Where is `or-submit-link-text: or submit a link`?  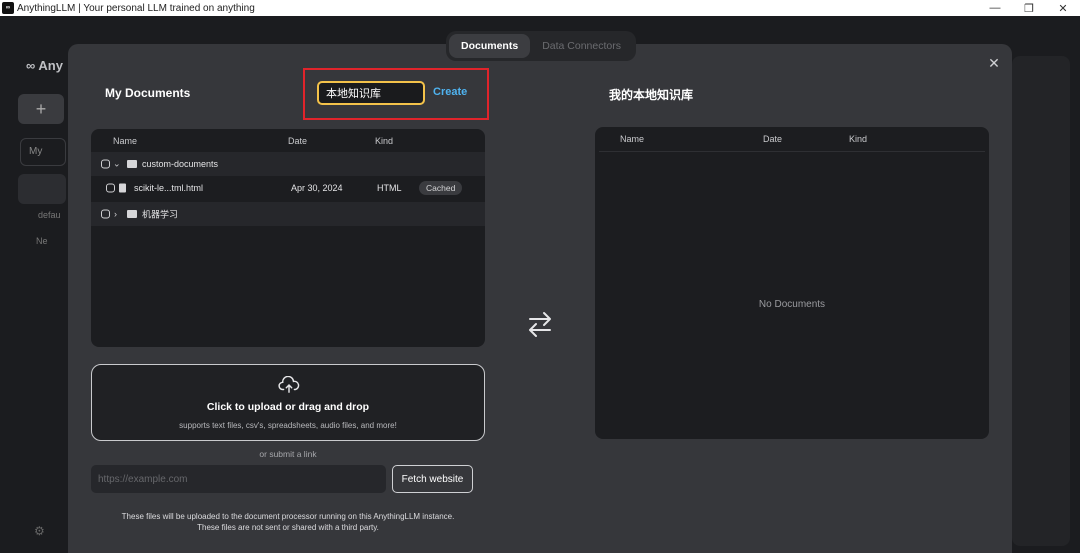 or-submit-link-text: or submit a link is located at coordinates (288, 454).